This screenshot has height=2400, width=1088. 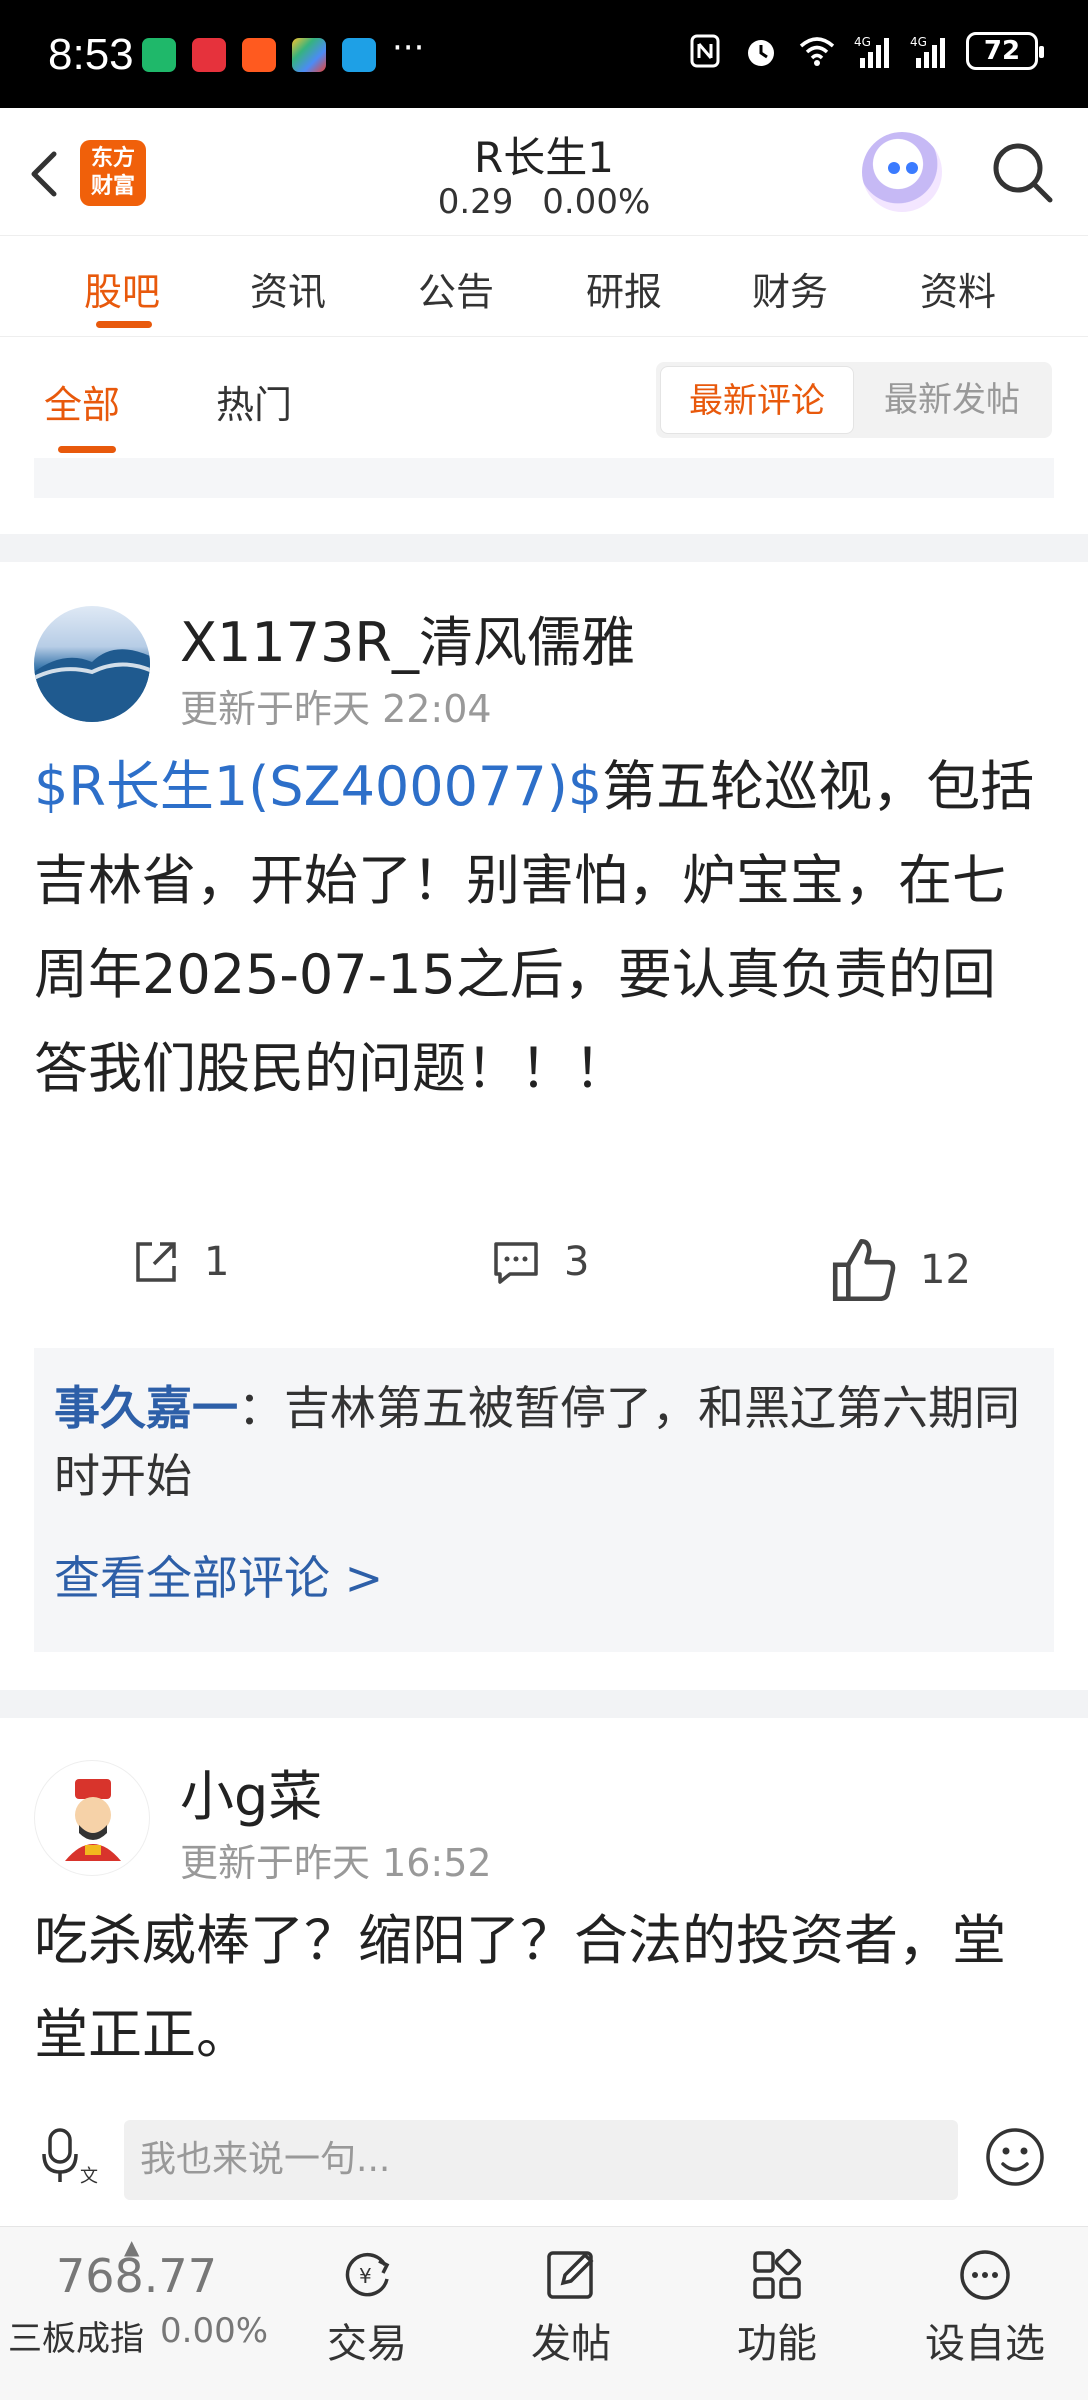 What do you see at coordinates (544, 54) in the screenshot?
I see `status-bar: 8:53 ··· 4G 4G 72` at bounding box center [544, 54].